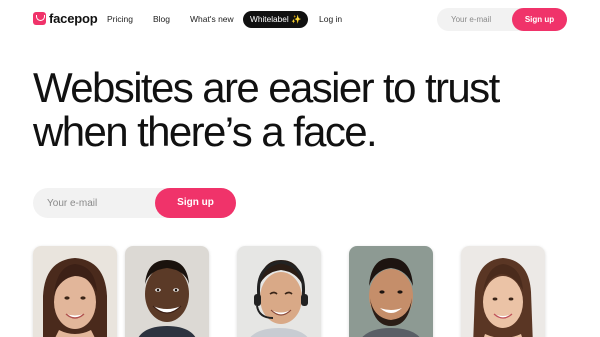 This screenshot has height=337, width=600. I want to click on nav-link-login: Log in, so click(330, 19).